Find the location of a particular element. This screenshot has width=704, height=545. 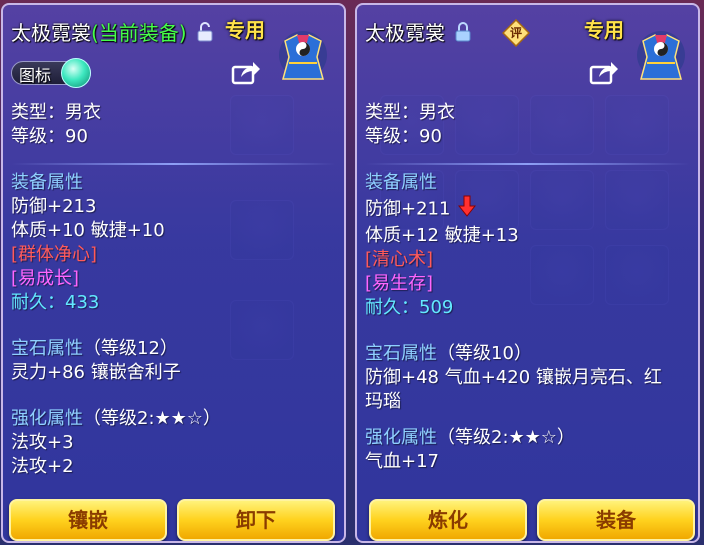

defense-line: 防御+213 is located at coordinates (54, 206).